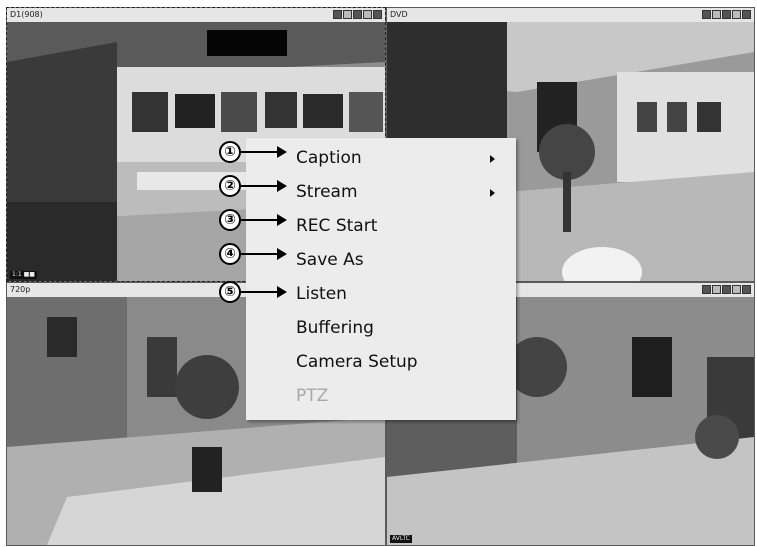  I want to click on camera-2-snapshot-icon, so click(706, 14).